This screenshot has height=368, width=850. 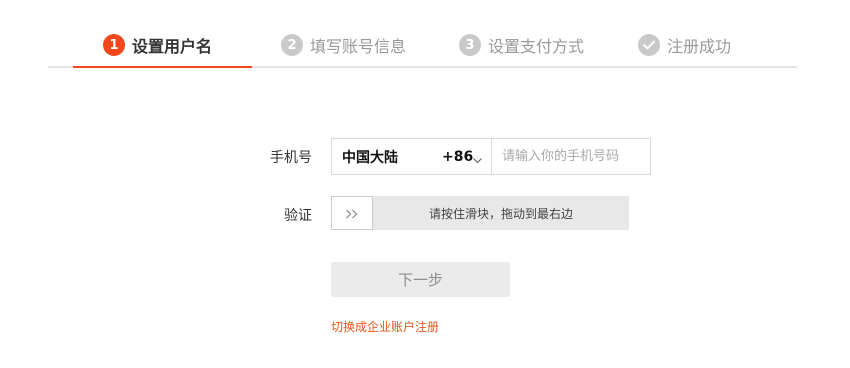 I want to click on double-chevron-right-icon, so click(x=352, y=213).